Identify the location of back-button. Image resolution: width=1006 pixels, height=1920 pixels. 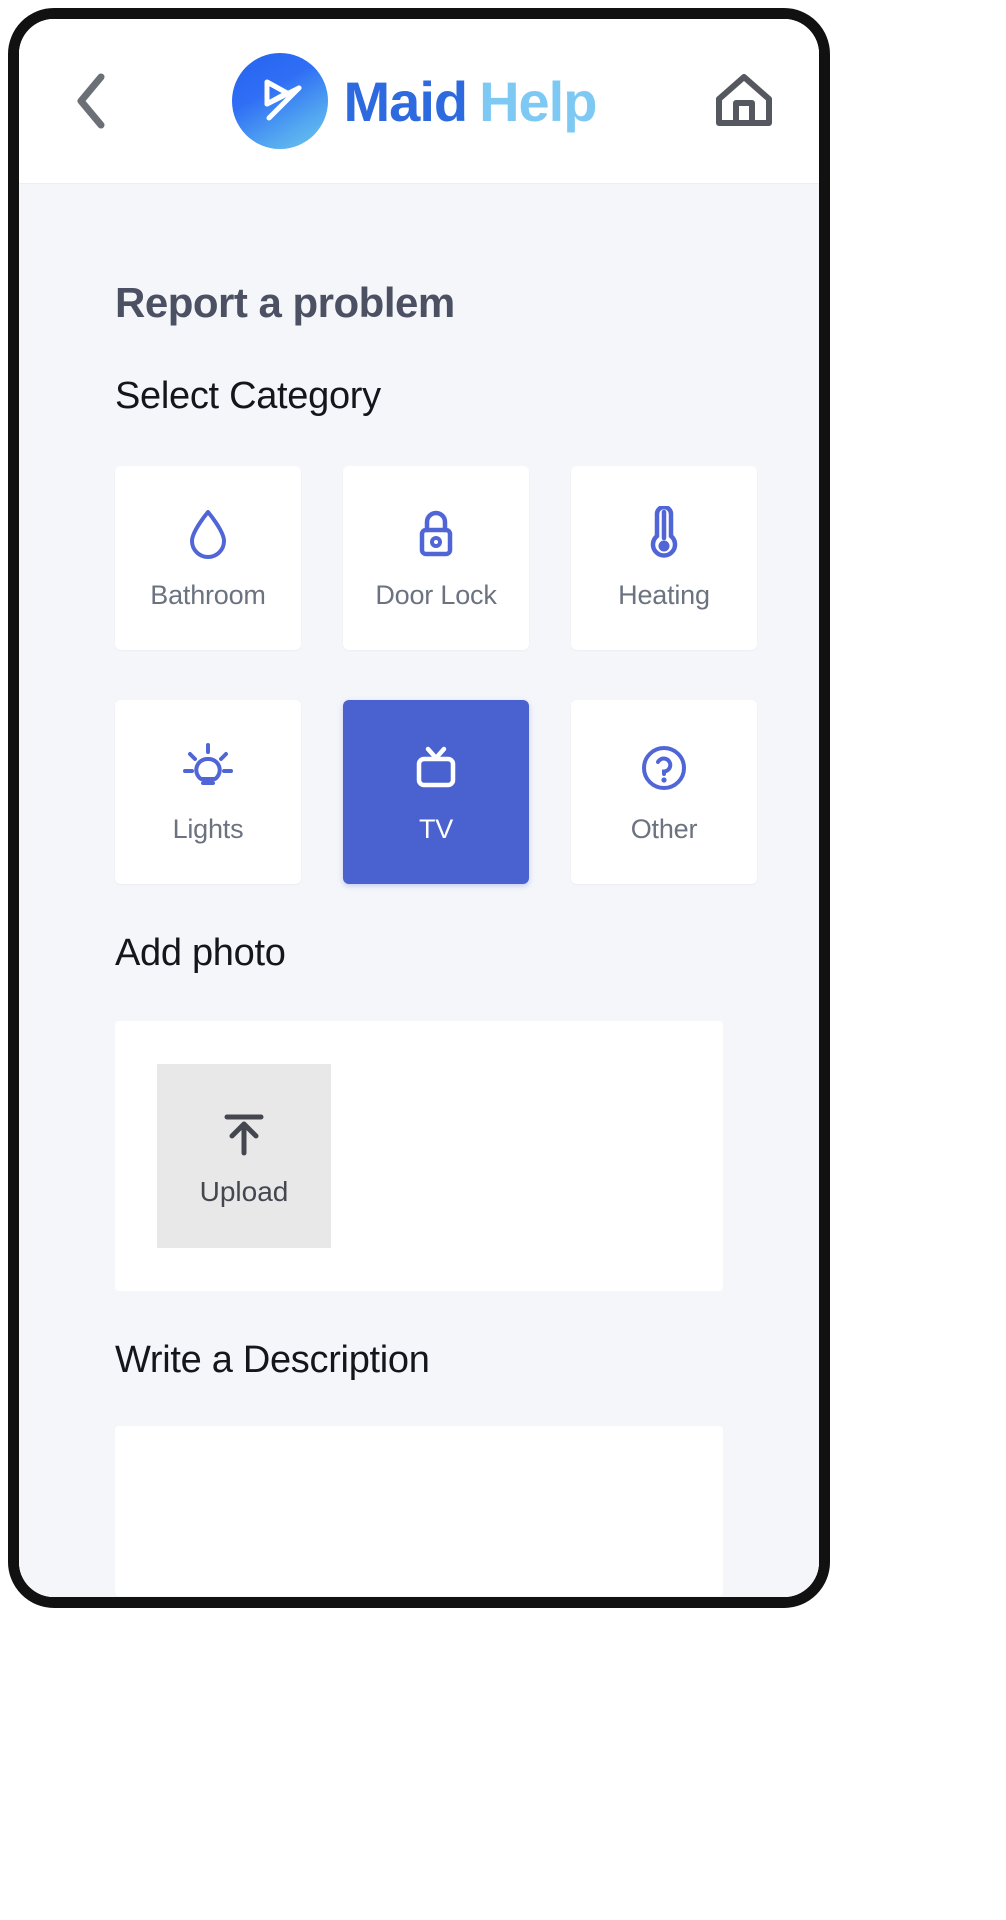
(92, 101).